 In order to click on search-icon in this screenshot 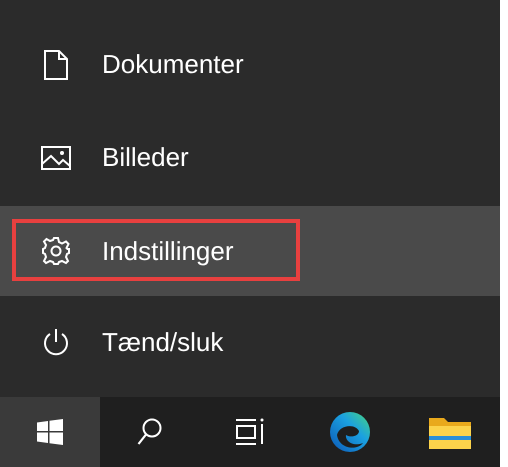, I will do `click(150, 432)`.